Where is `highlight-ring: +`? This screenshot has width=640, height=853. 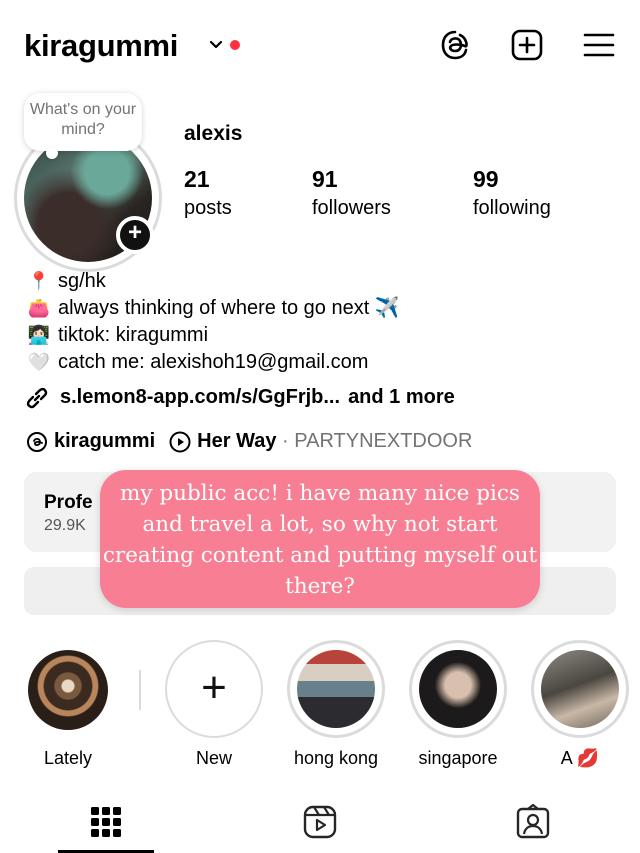 highlight-ring: + is located at coordinates (214, 689).